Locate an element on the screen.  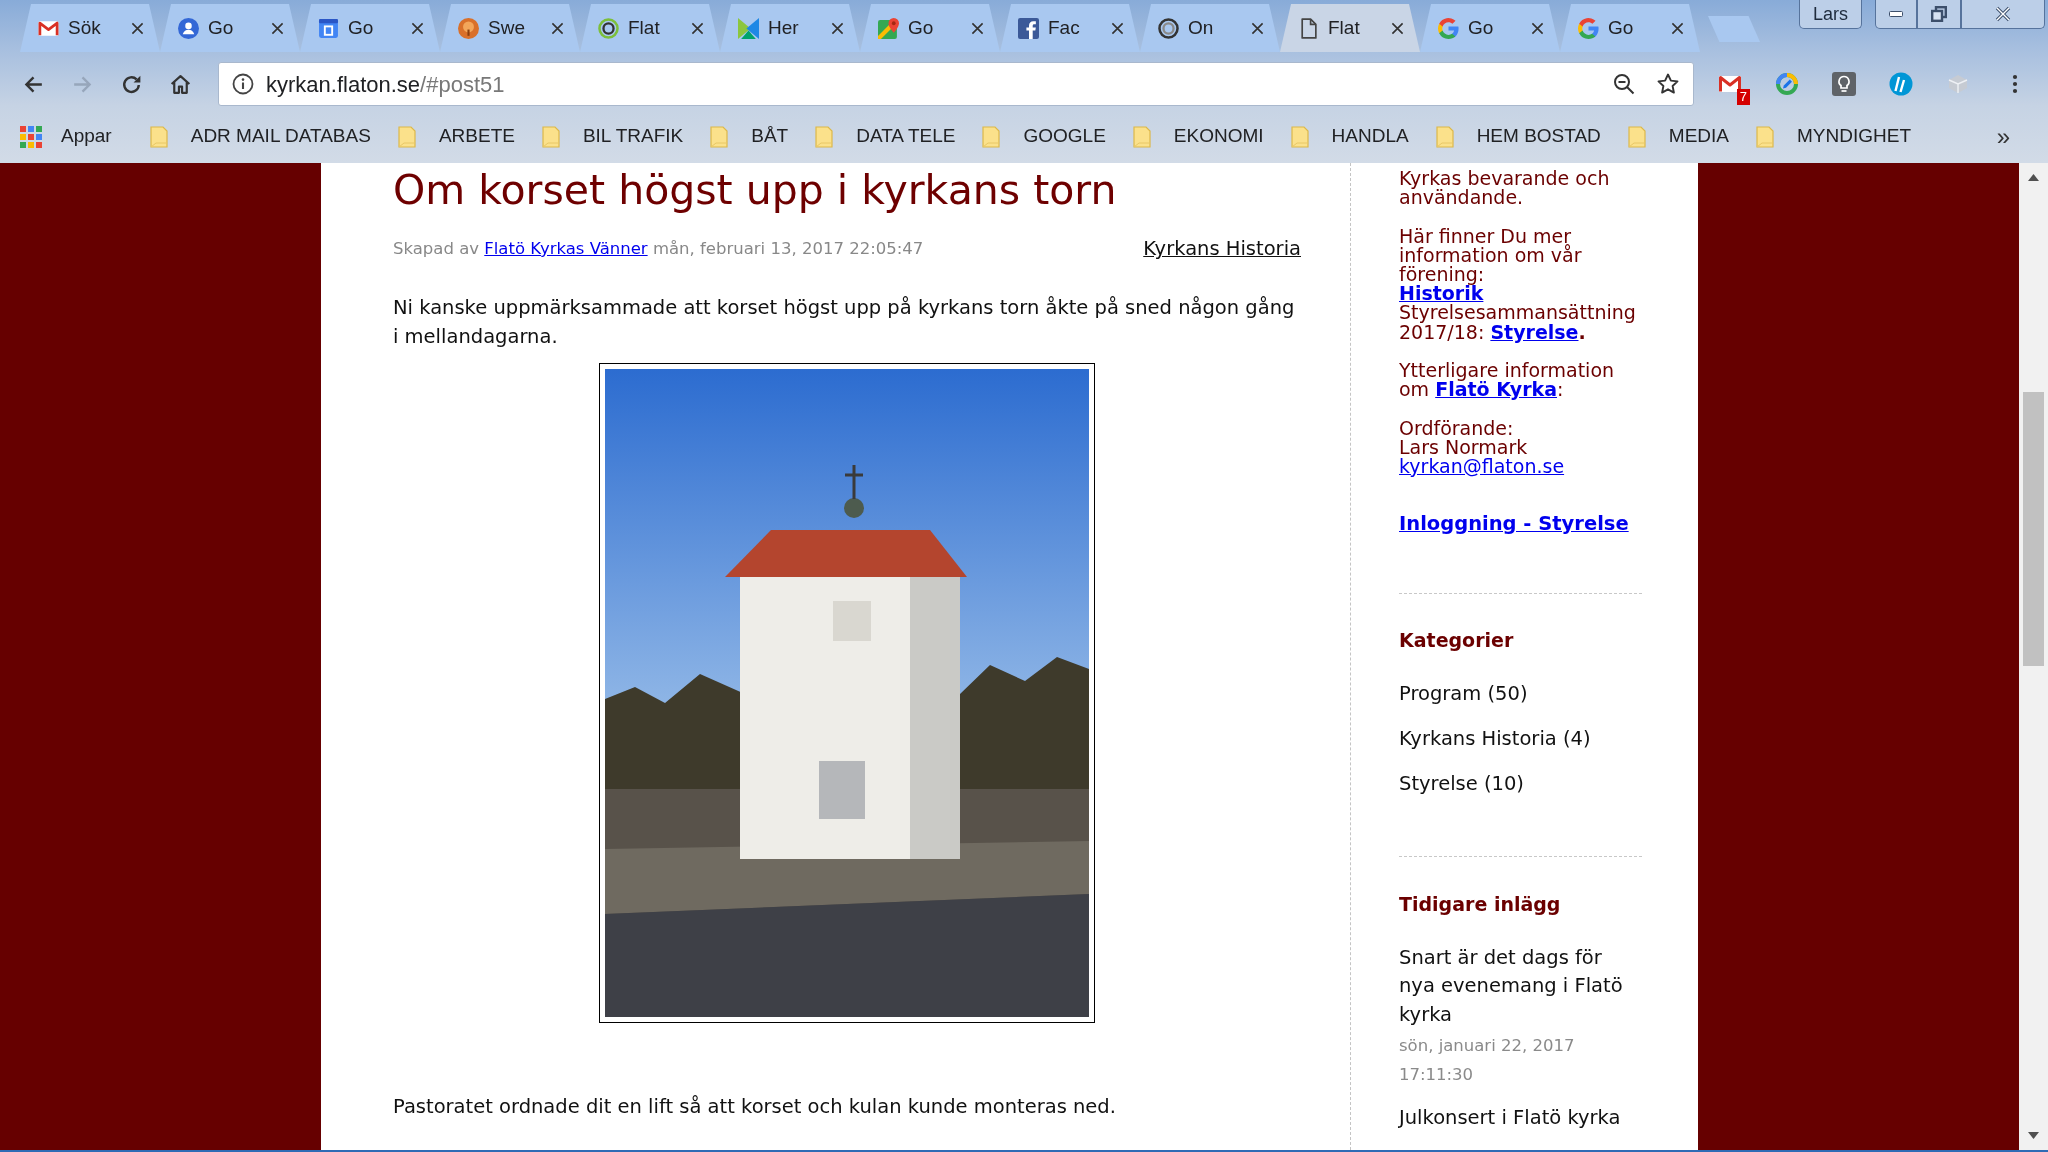
category-link: Kyrkans Historia is located at coordinates (1222, 249).